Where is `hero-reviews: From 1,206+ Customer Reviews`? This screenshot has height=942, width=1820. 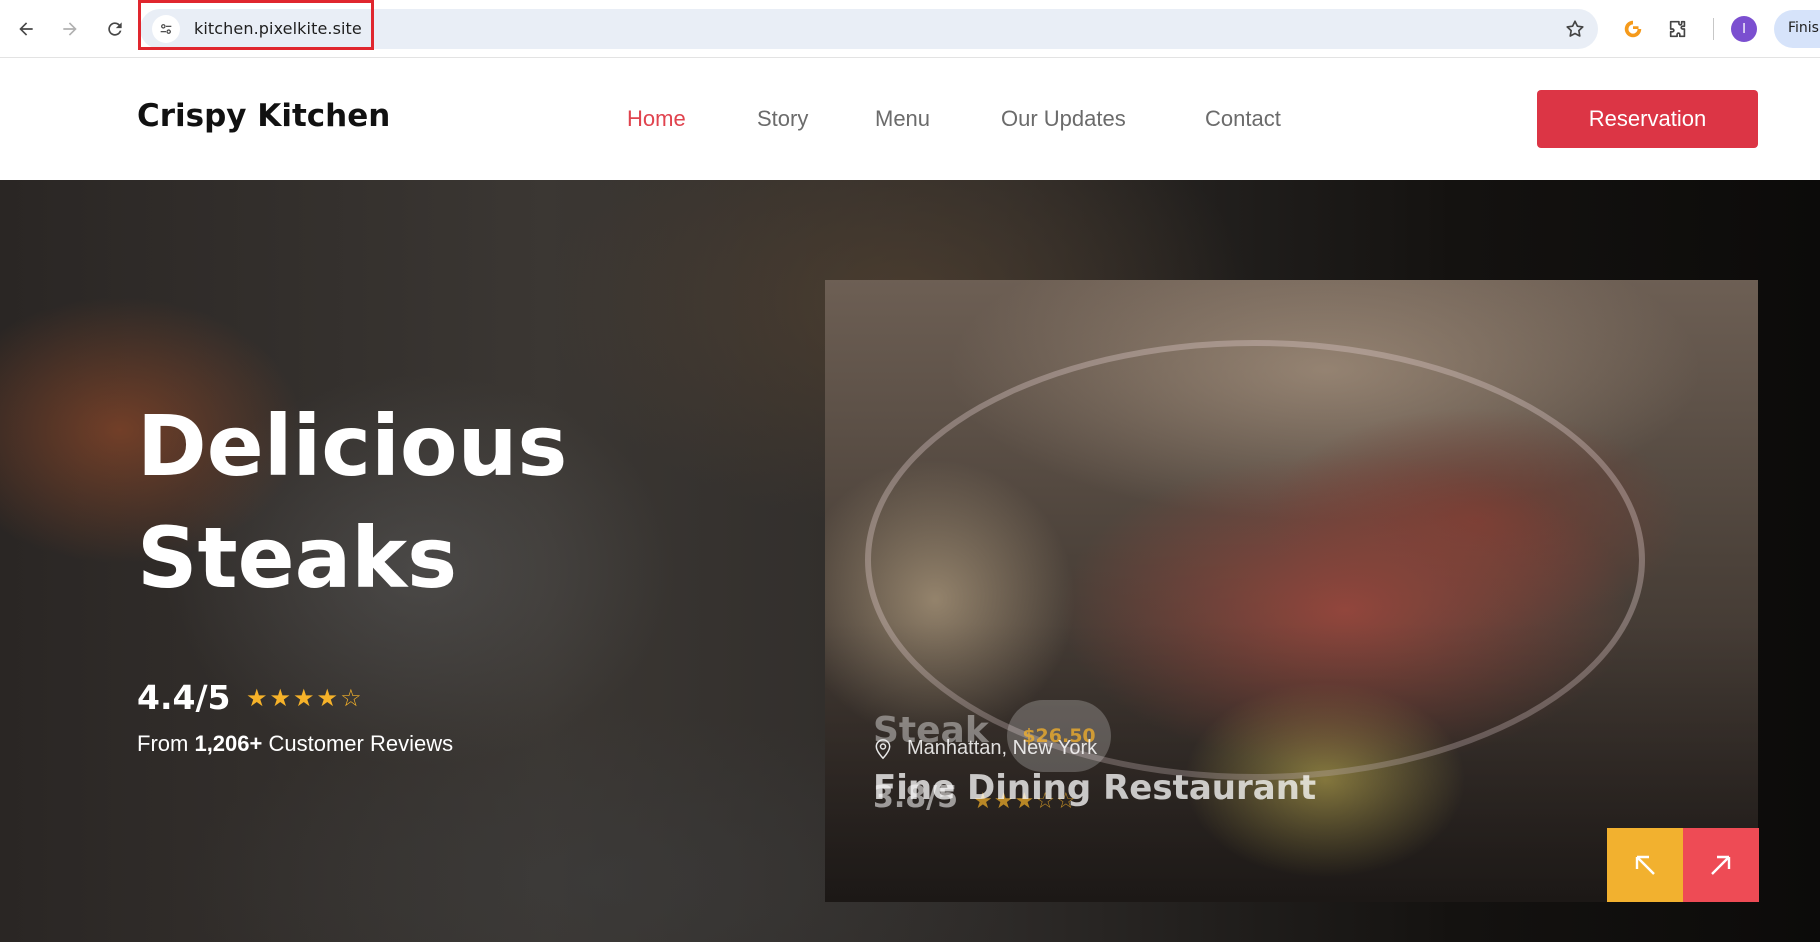
hero-reviews: From 1,206+ Customer Reviews is located at coordinates (295, 744).